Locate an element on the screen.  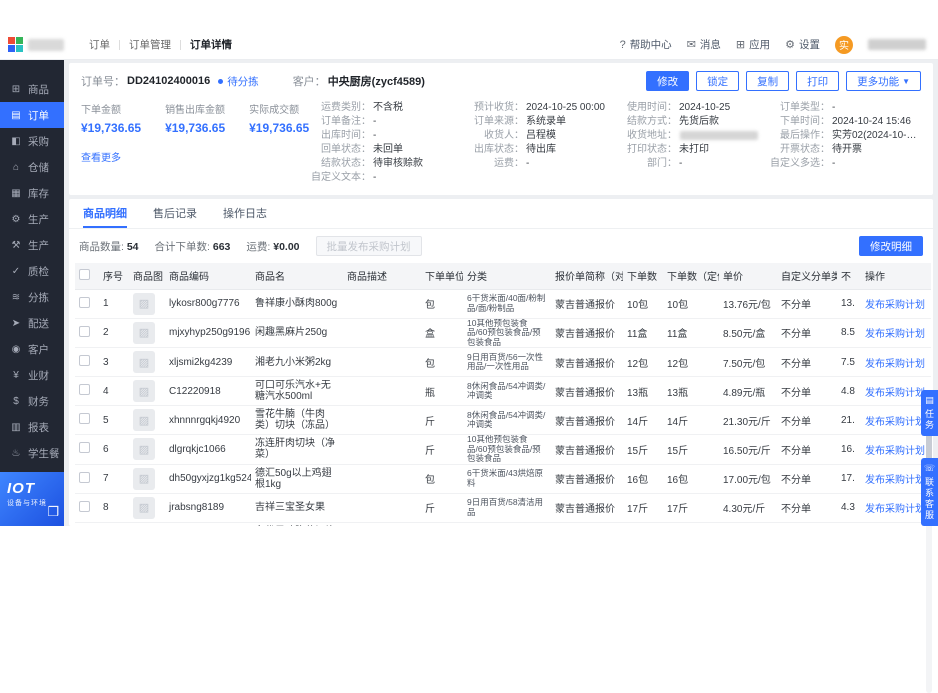
settings-button: ⚙ 设置 is located at coordinates (802, 44).